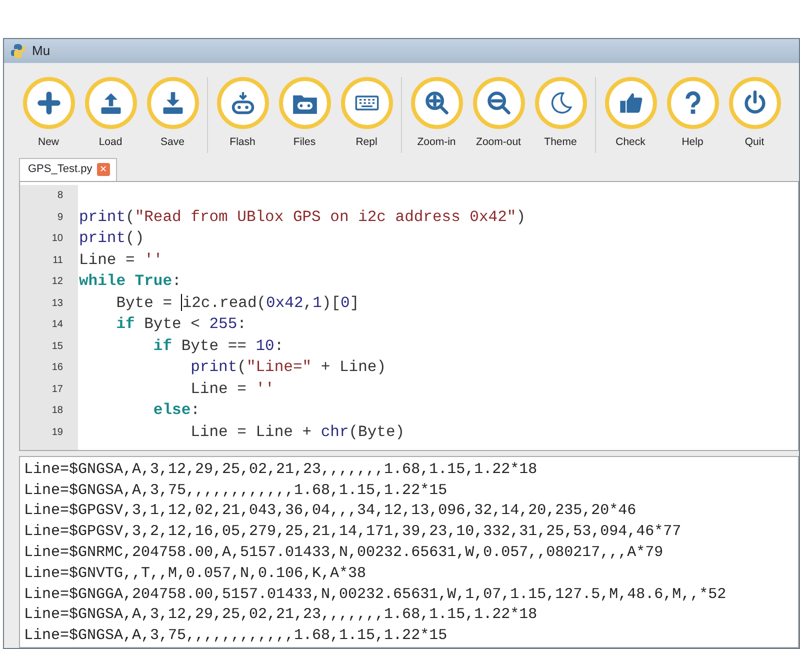 The image size is (800, 649). I want to click on zoom-in-icon, so click(437, 103).